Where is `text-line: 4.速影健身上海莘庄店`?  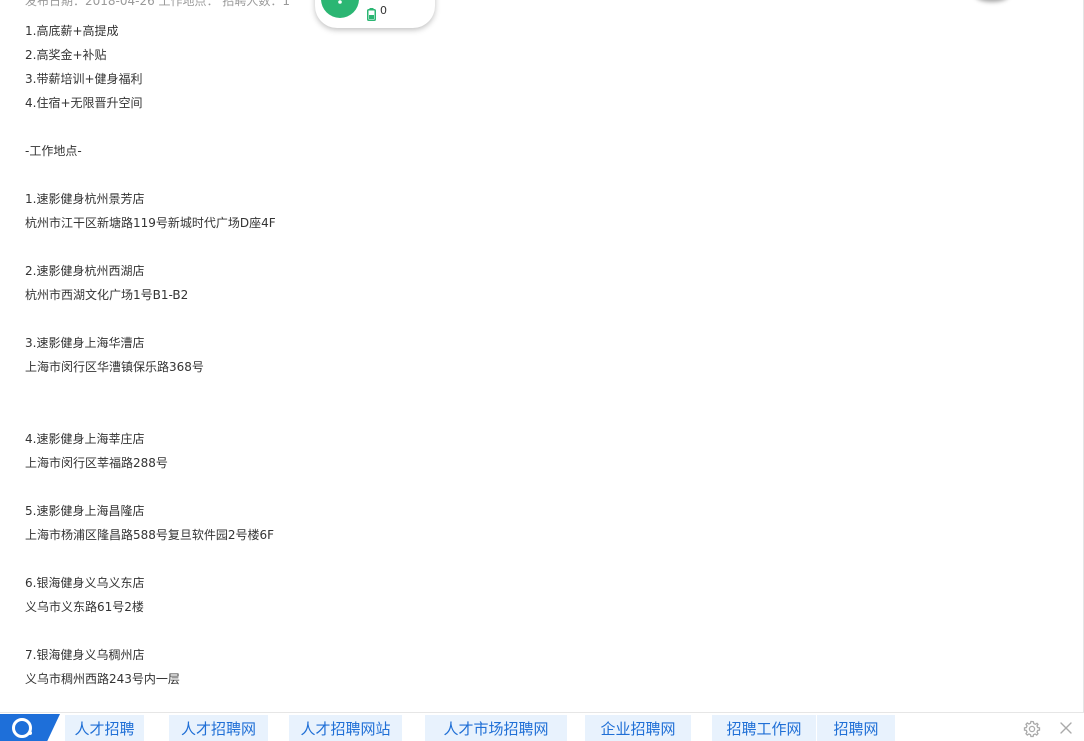
text-line: 4.速影健身上海莘庄店 is located at coordinates (85, 439).